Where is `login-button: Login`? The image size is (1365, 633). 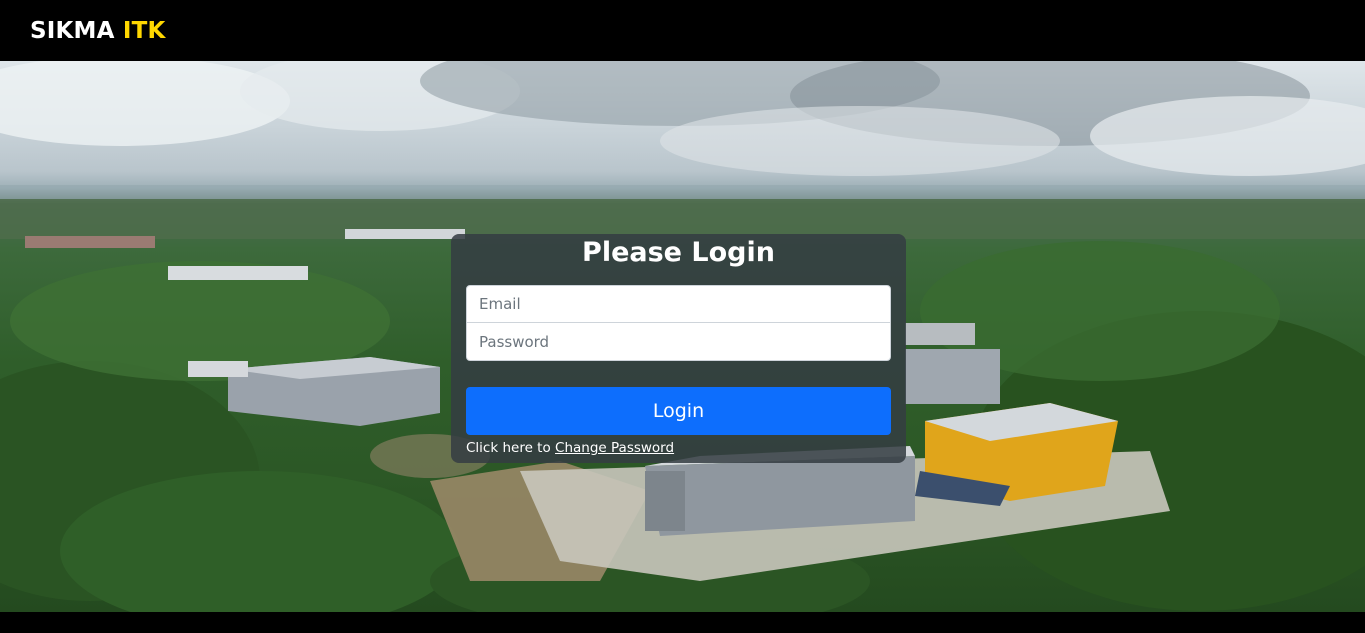 login-button: Login is located at coordinates (678, 411).